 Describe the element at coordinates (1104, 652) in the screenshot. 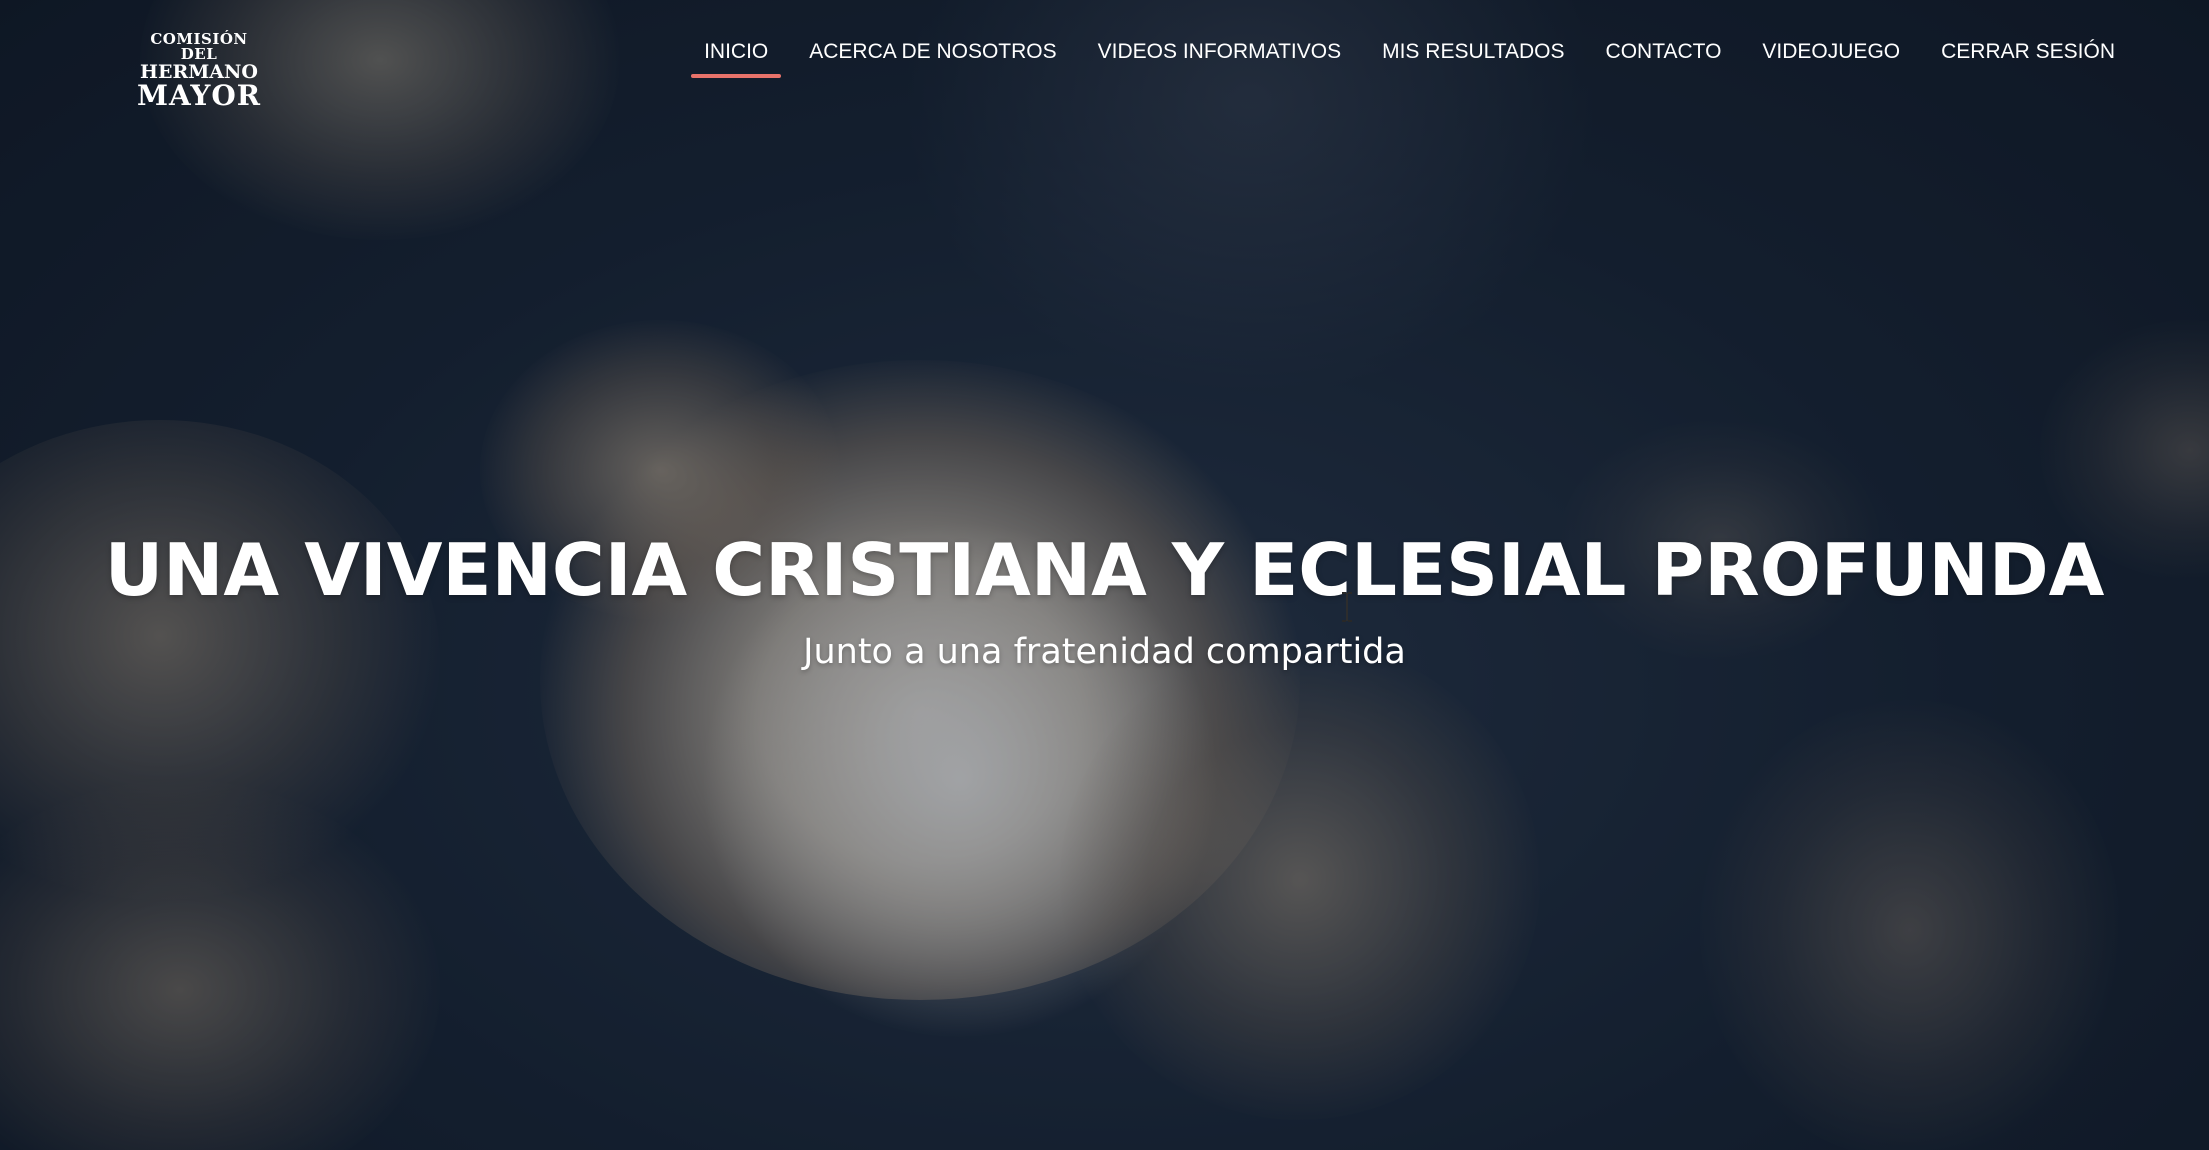

I see `hero-subtitle: Junto a una fratenidad compartida` at that location.